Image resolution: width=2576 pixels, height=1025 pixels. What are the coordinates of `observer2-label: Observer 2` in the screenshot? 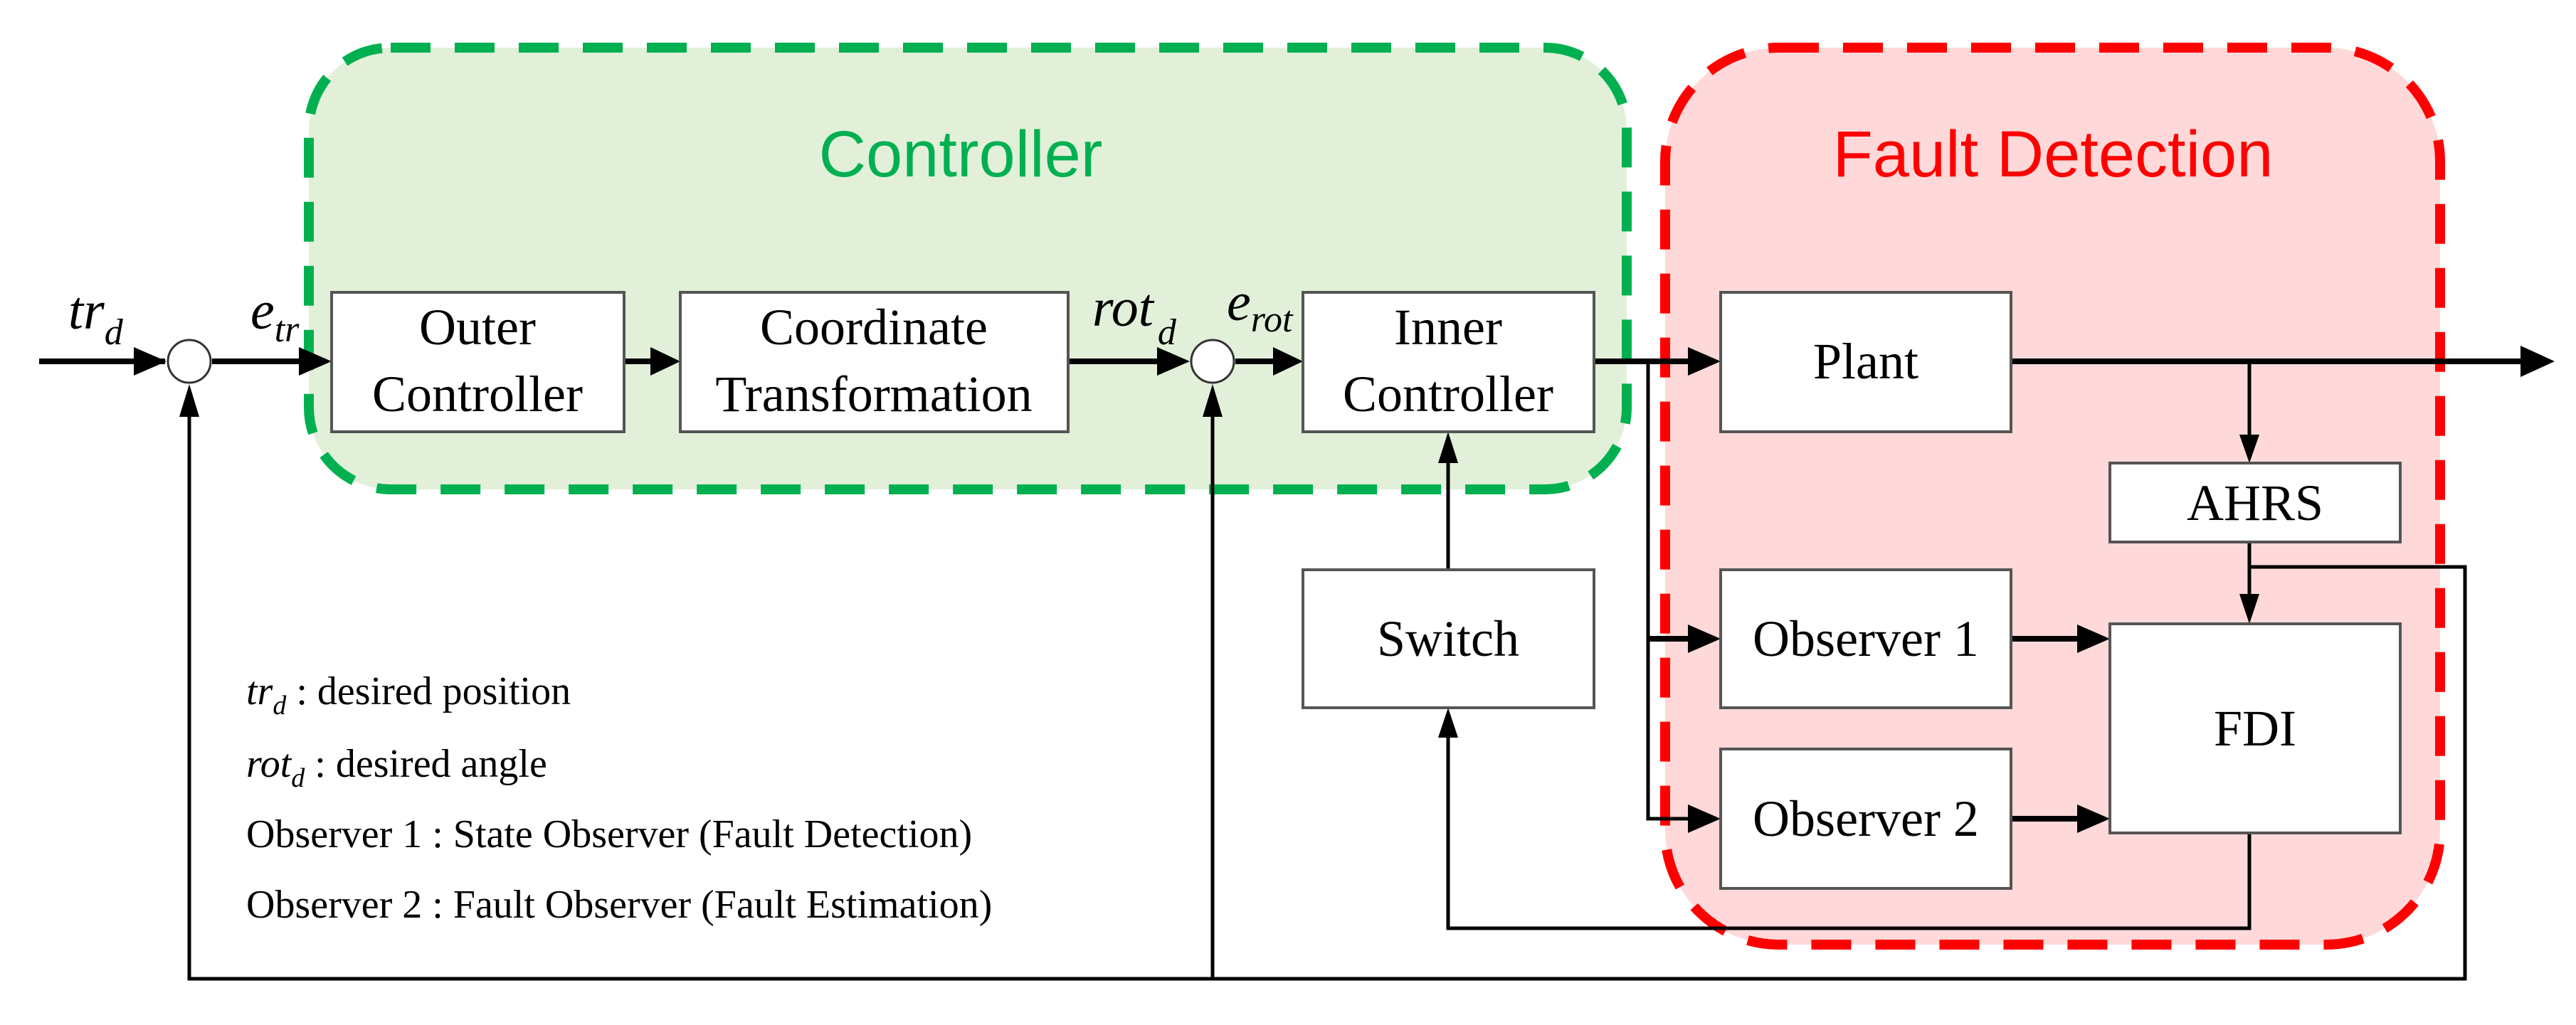 It's located at (1866, 818).